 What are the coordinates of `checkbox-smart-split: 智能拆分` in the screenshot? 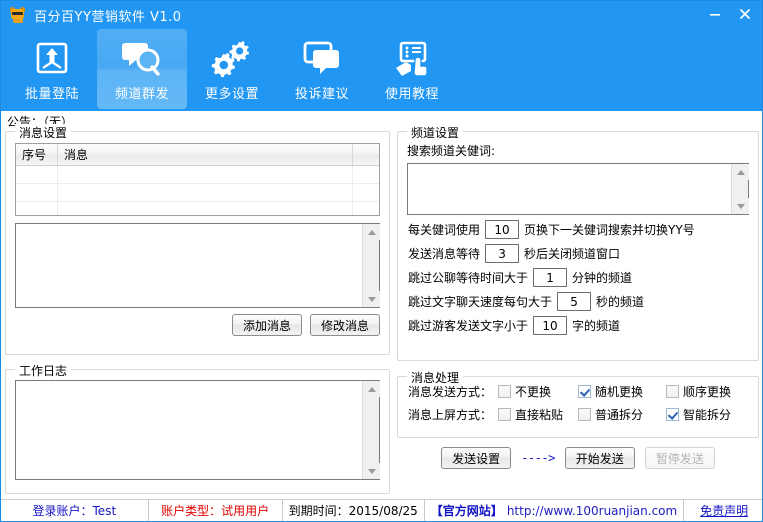 It's located at (698, 414).